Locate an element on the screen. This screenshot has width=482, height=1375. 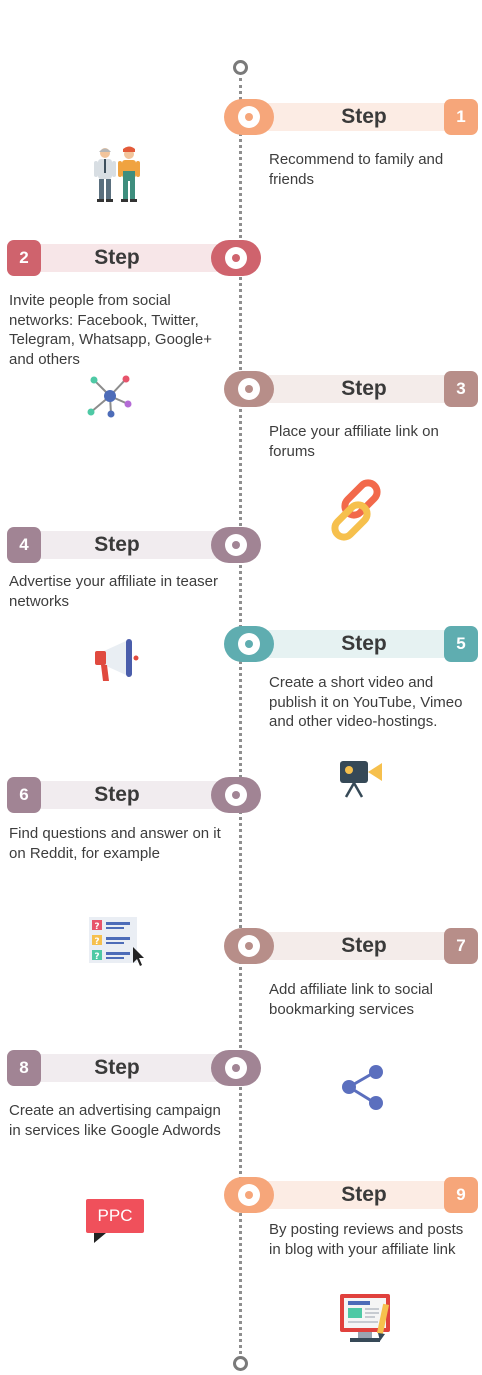
step-4-label: Step is located at coordinates (117, 544).